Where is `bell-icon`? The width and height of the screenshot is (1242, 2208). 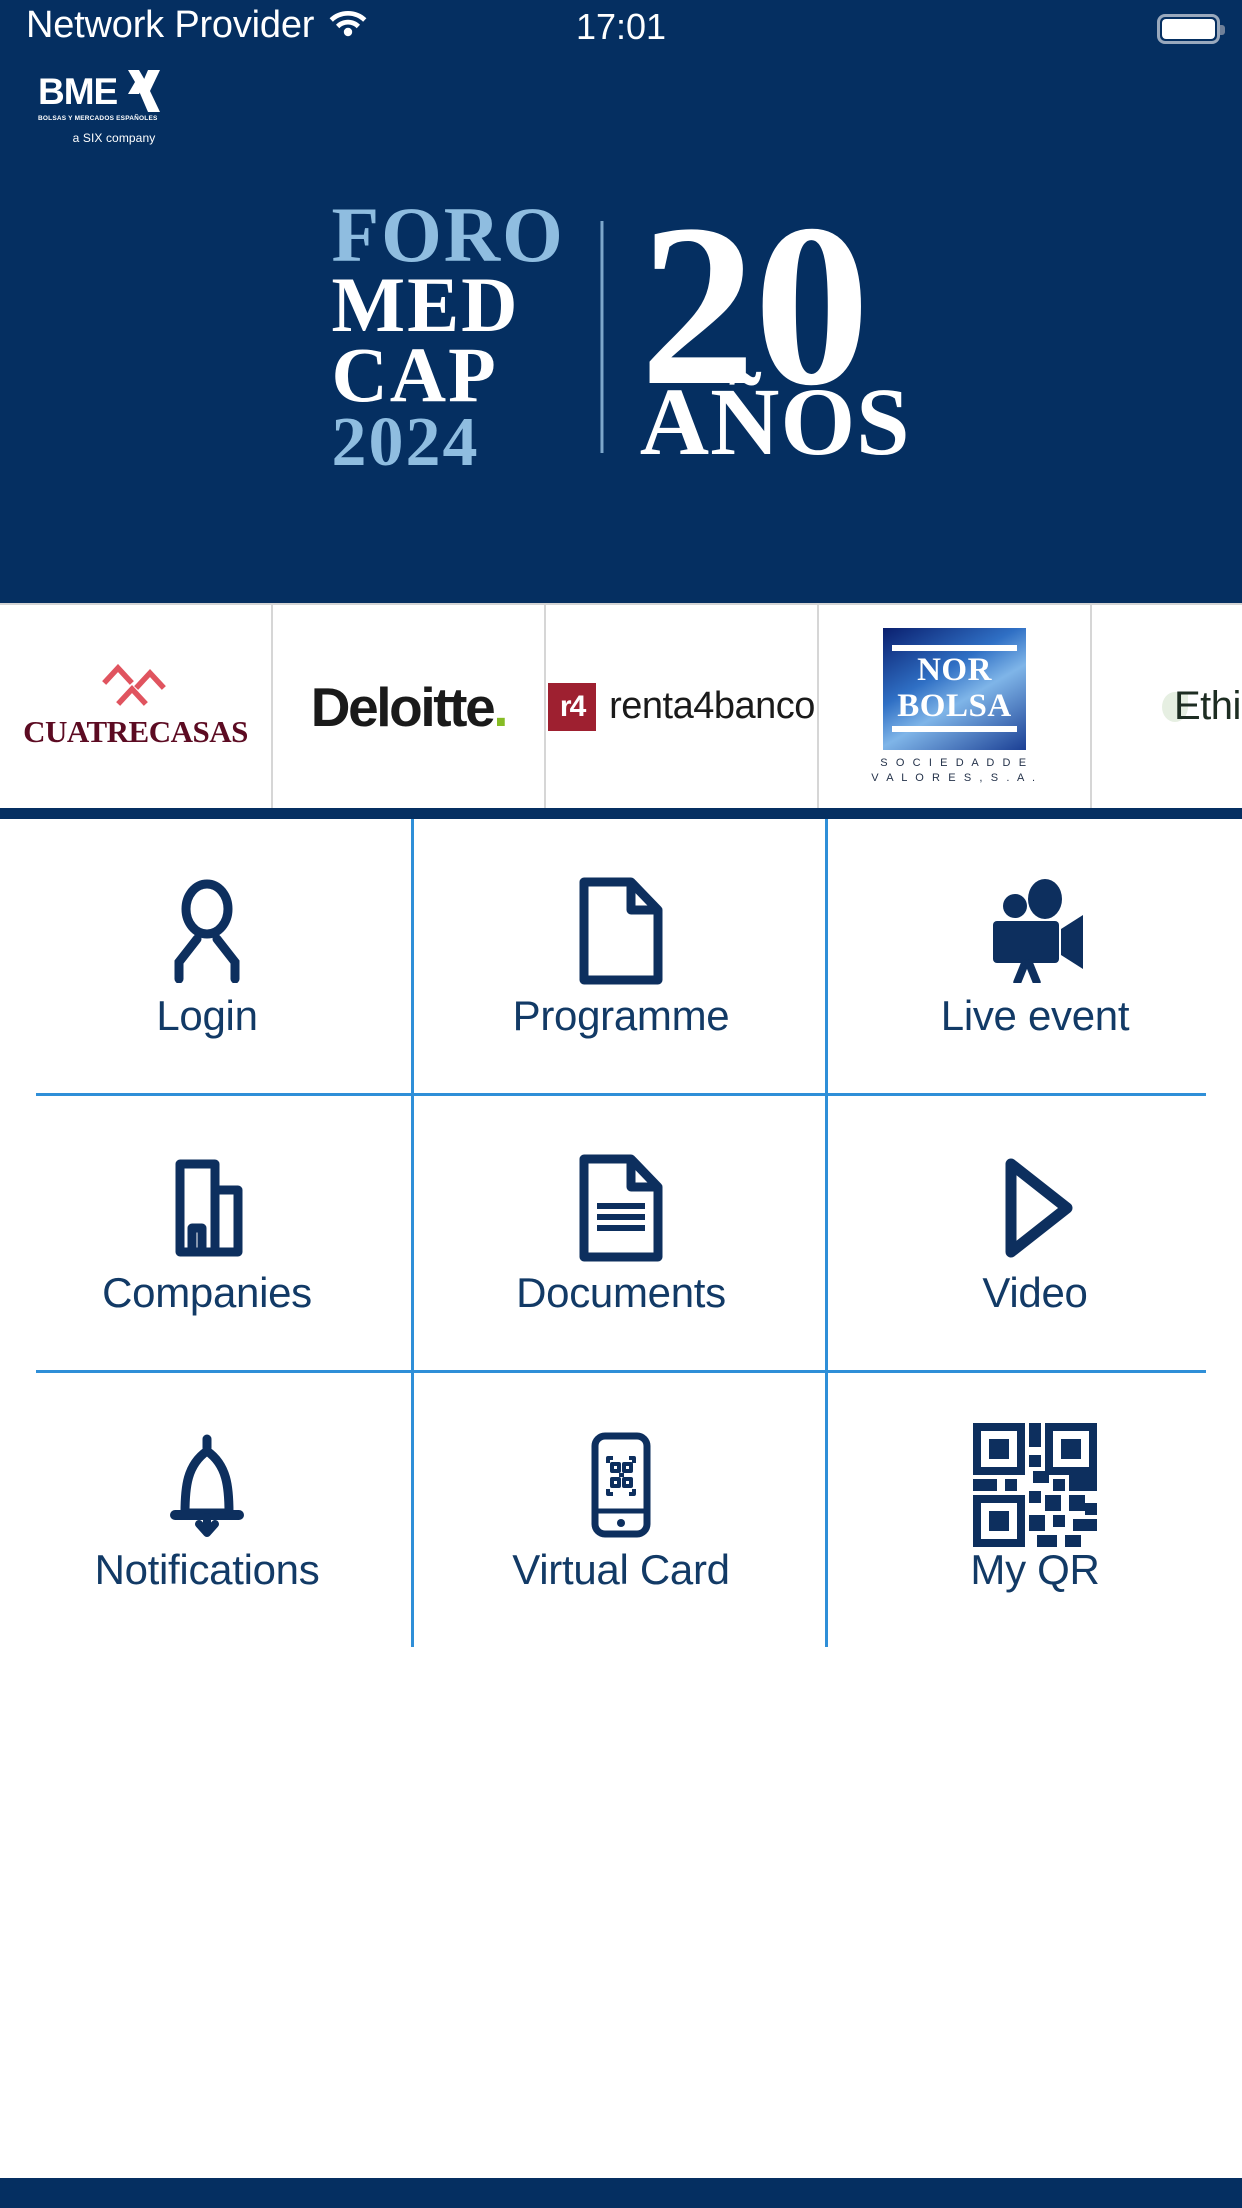 bell-icon is located at coordinates (207, 1485).